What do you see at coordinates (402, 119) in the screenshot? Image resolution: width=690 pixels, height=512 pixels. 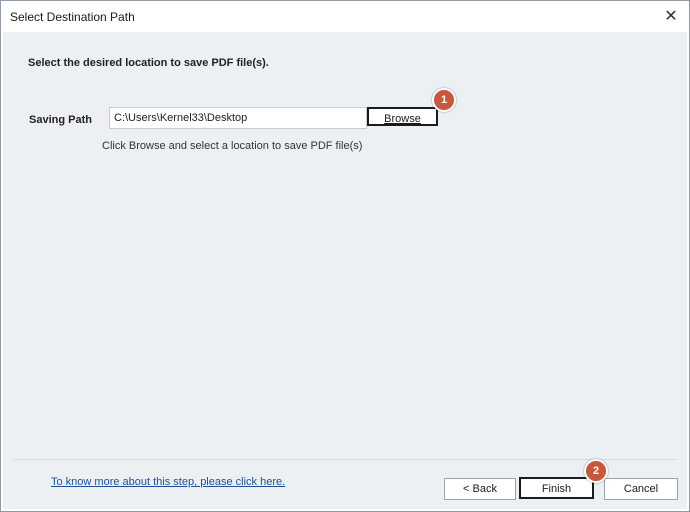 I see `browse-button-label: Browse` at bounding box center [402, 119].